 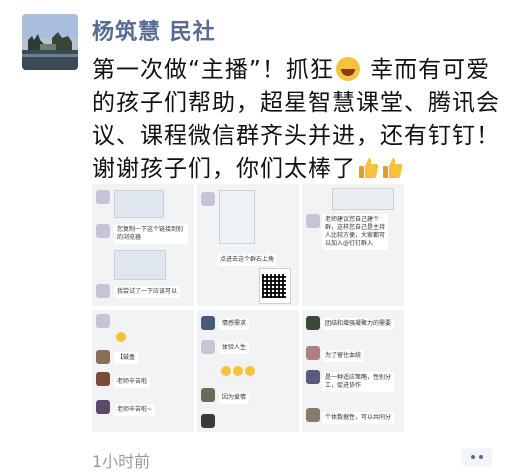 What do you see at coordinates (234, 348) in the screenshot?
I see `chat-bubble: 体验人生` at bounding box center [234, 348].